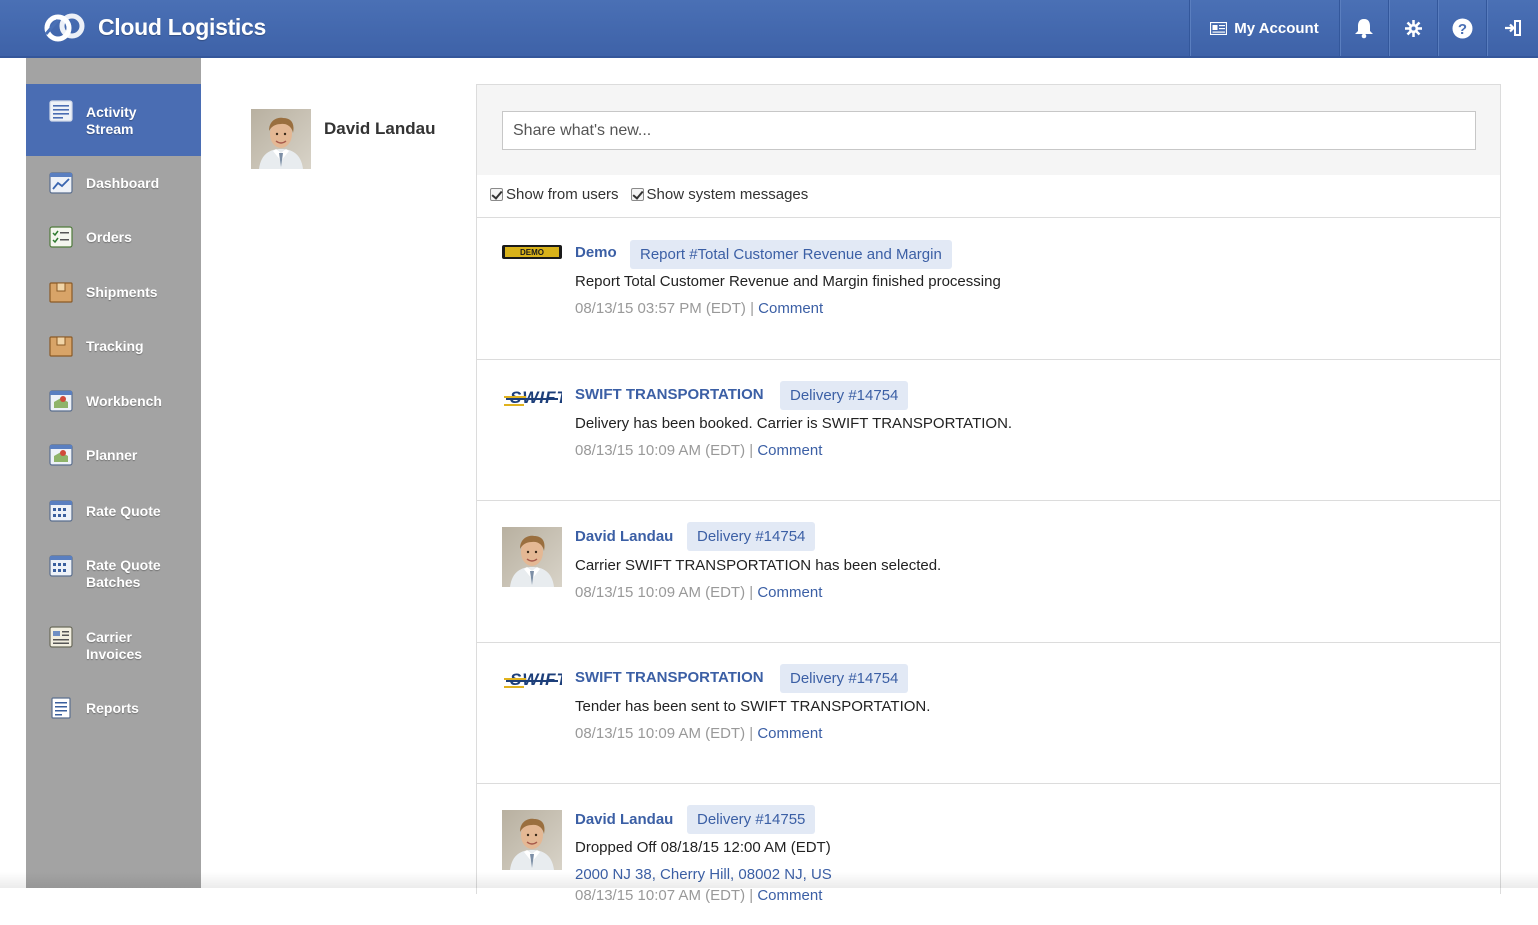 This screenshot has height=925, width=1538. What do you see at coordinates (182, 26) in the screenshot?
I see `brand-name: Cloud Logistics` at bounding box center [182, 26].